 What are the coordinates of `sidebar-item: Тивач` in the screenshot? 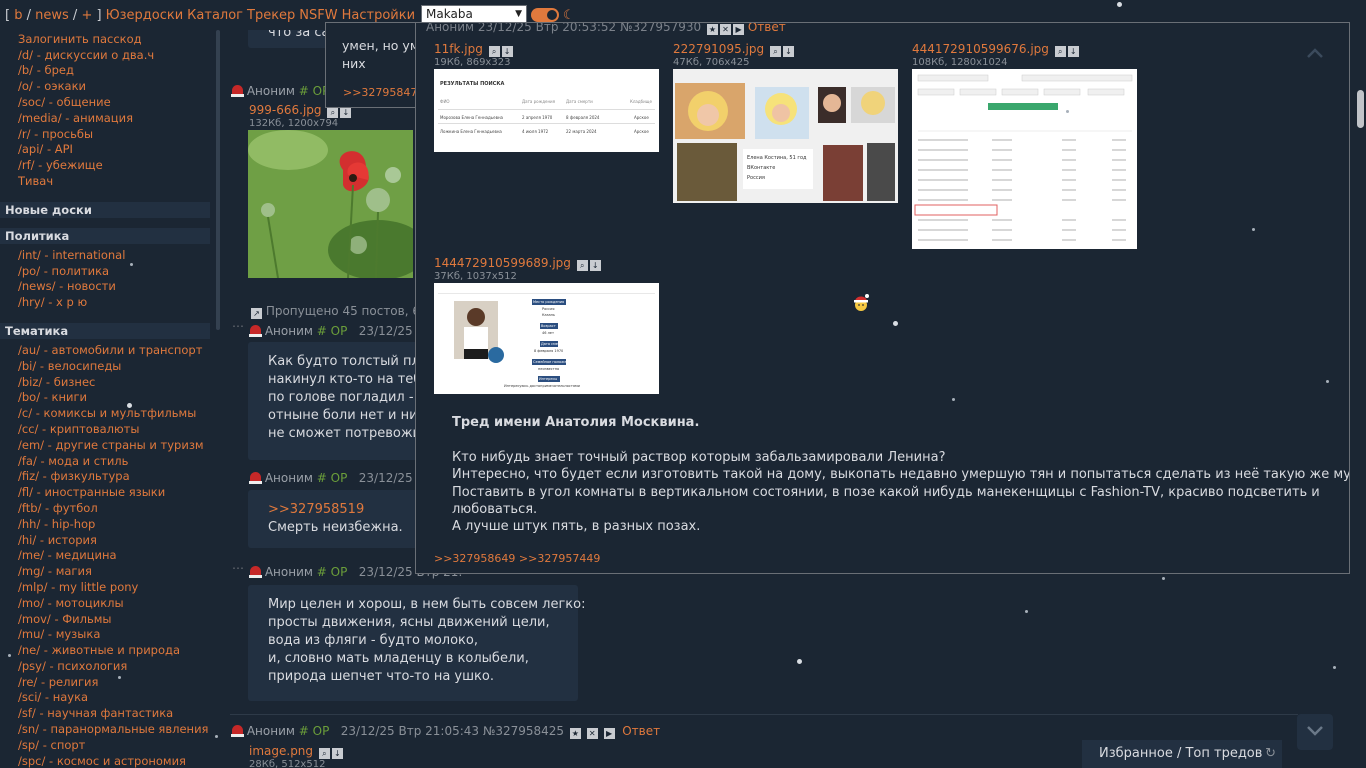 It's located at (110, 182).